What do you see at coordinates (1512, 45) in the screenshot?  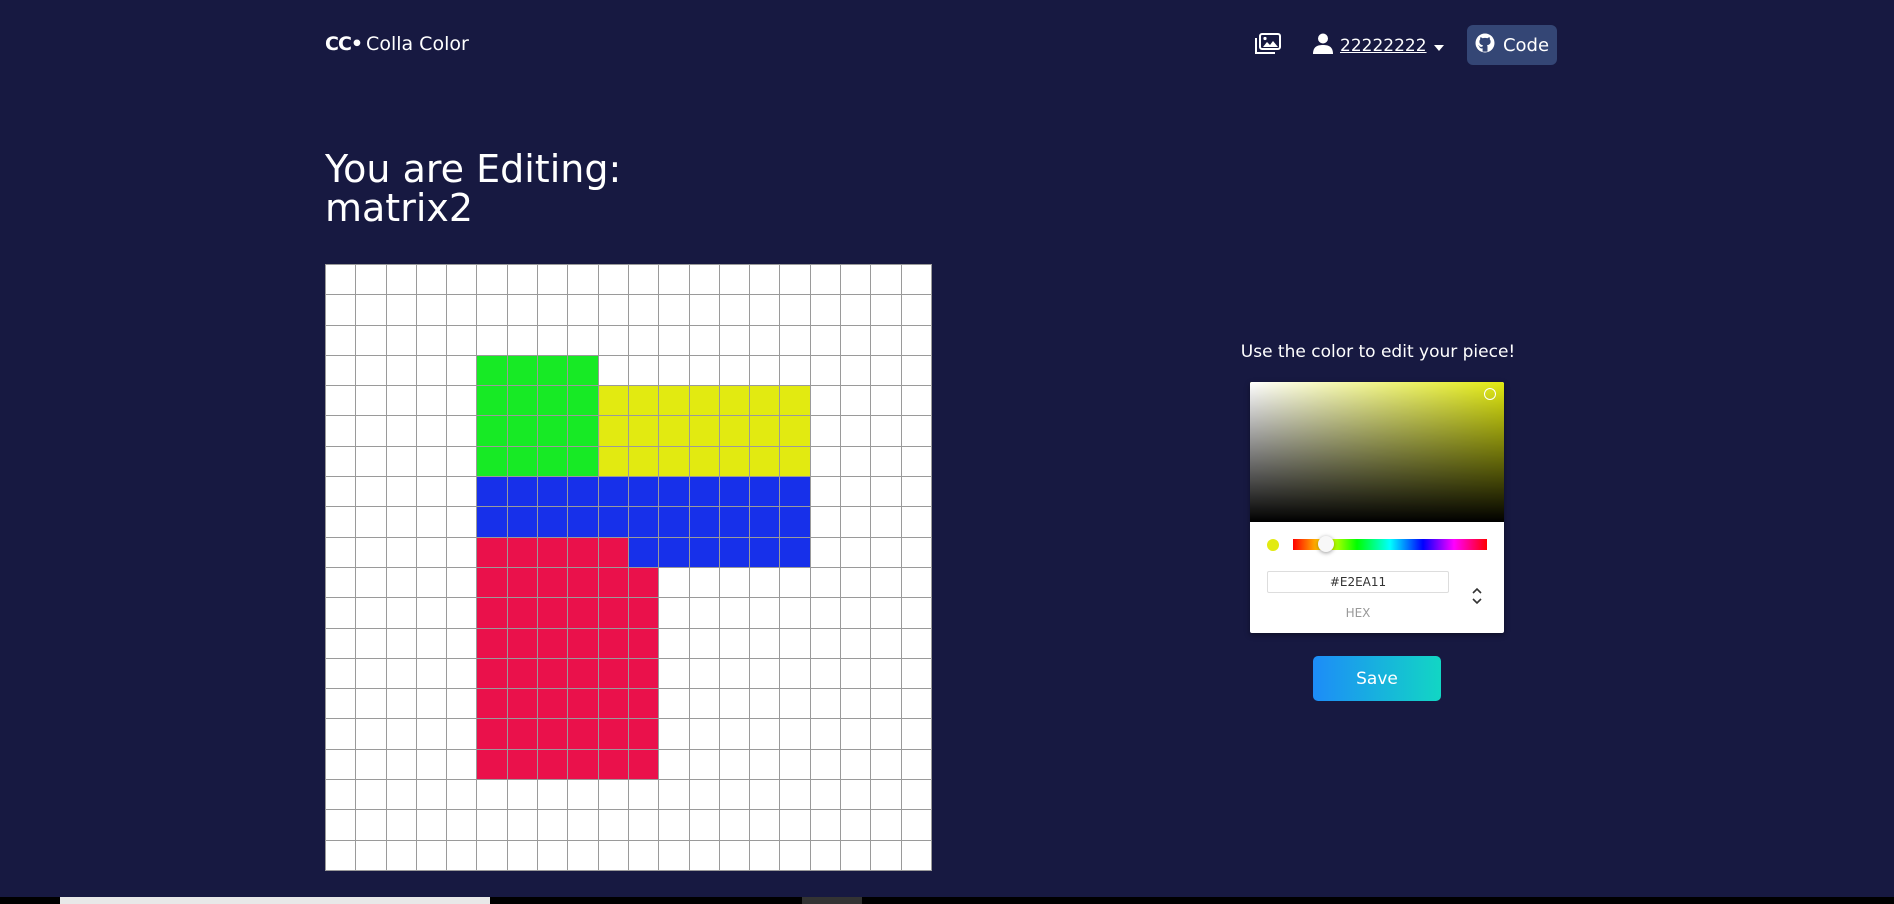 I see `github-code-button: Code` at bounding box center [1512, 45].